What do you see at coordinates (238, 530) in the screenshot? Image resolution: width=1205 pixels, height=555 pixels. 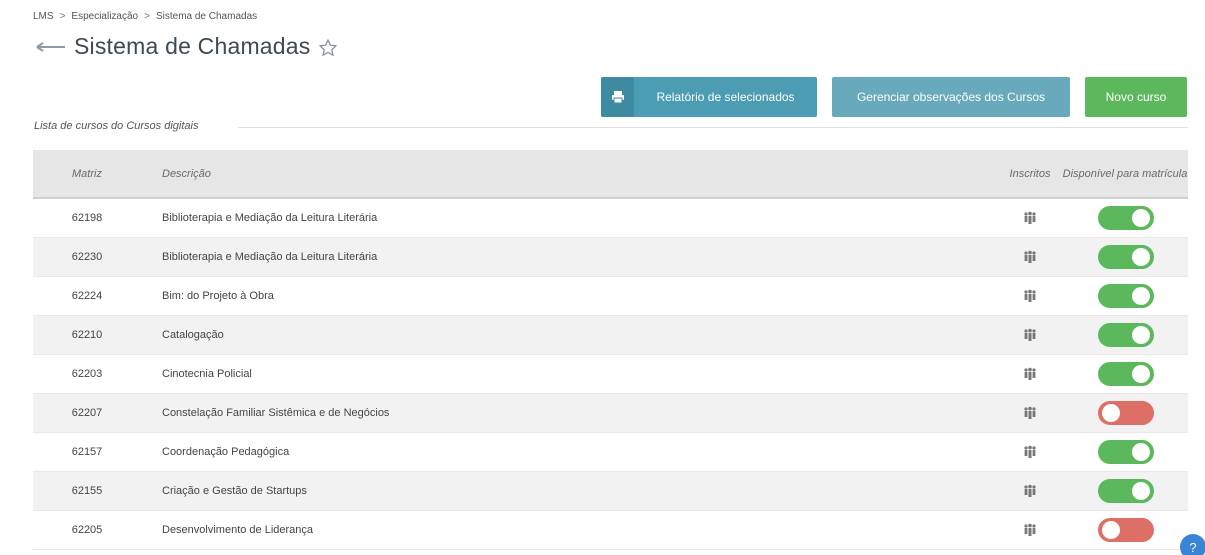 I see `cell-descricao: Desenvolvimento de Liderança` at bounding box center [238, 530].